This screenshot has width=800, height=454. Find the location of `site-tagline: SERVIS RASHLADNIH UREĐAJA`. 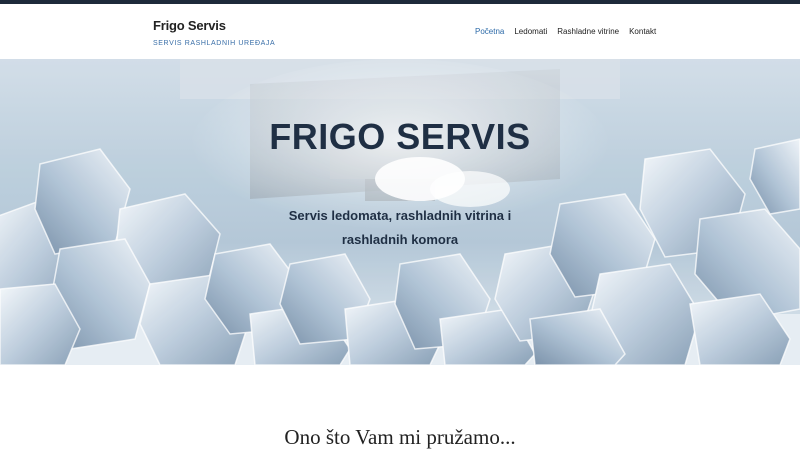

site-tagline: SERVIS RASHLADNIH UREĐAJA is located at coordinates (214, 43).